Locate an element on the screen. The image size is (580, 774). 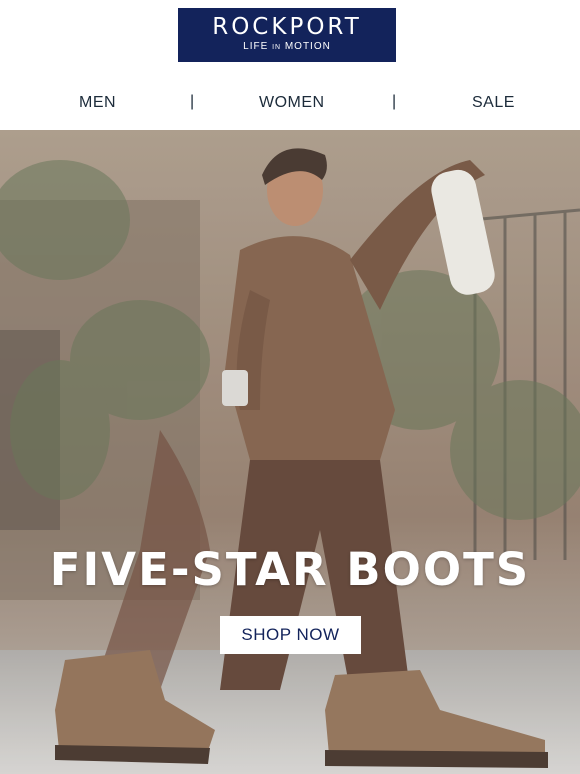
nav-link-men: MEN is located at coordinates (97, 103).